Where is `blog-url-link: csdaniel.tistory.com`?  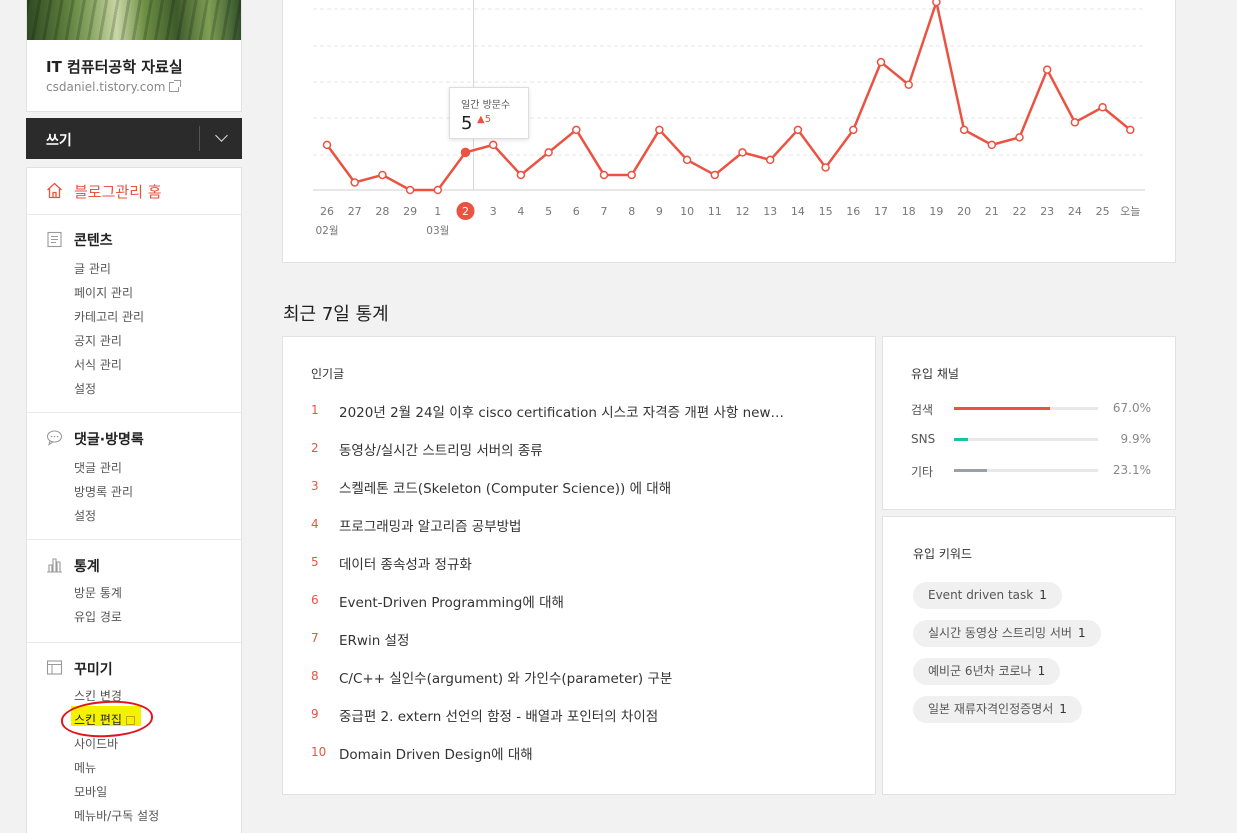
blog-url-link: csdaniel.tistory.com is located at coordinates (114, 87).